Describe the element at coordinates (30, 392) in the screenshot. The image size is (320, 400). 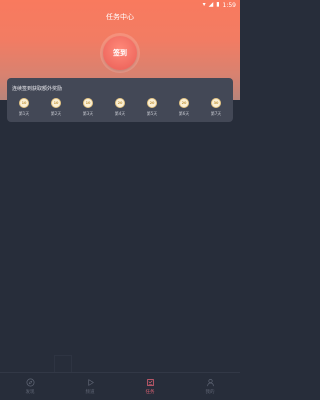
I see `tab-label: 发现` at that location.